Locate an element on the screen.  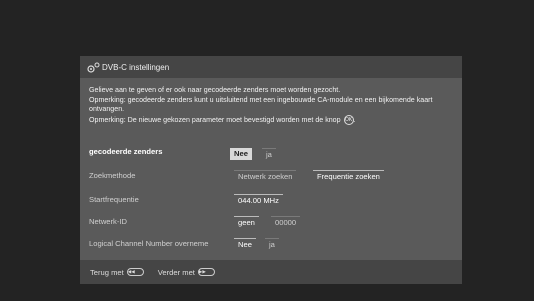
start-frequency-value: 044.00 MHz is located at coordinates (258, 200).